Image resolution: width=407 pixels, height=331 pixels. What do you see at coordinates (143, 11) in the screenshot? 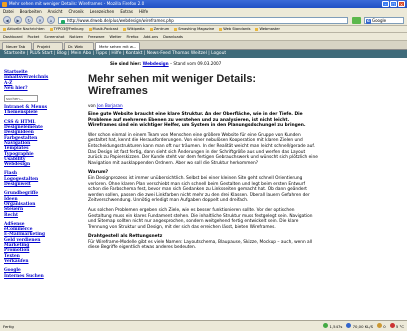
I see `menu-item-hilfe: Hilfe` at bounding box center [143, 11].